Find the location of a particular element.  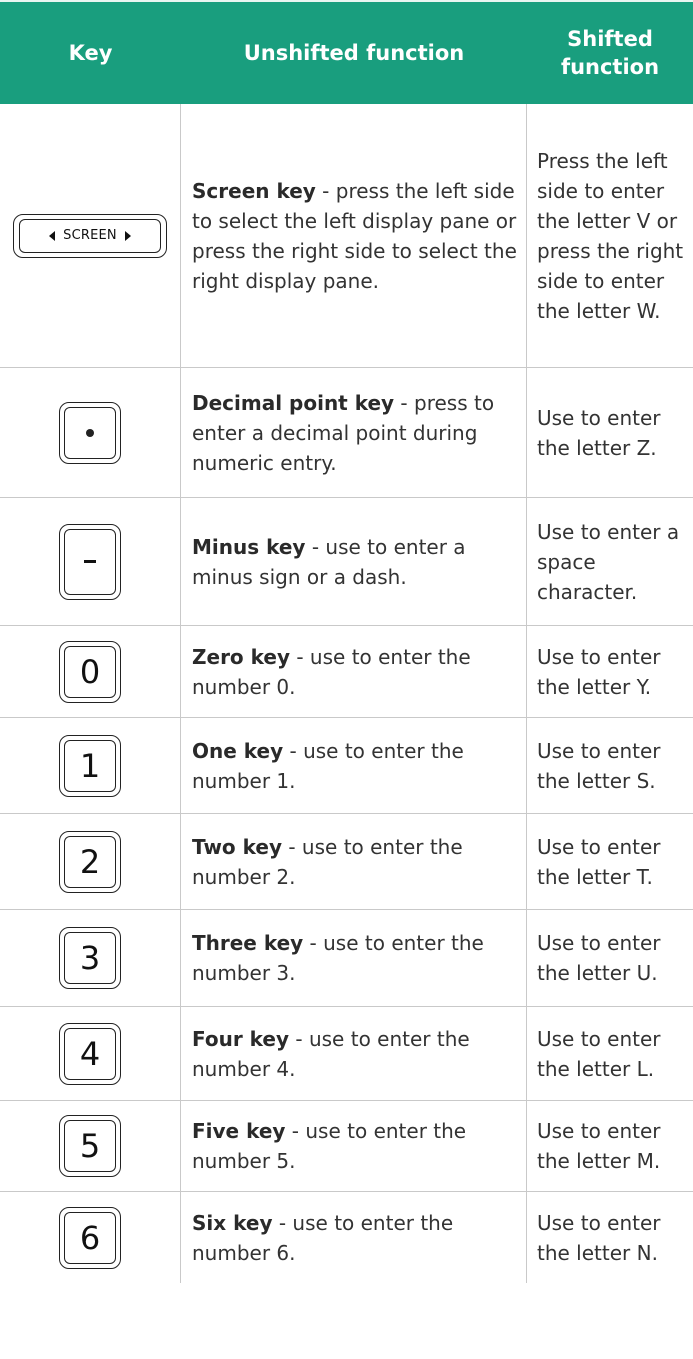

shifted-description: Use to enter the letter T. is located at coordinates (599, 861).